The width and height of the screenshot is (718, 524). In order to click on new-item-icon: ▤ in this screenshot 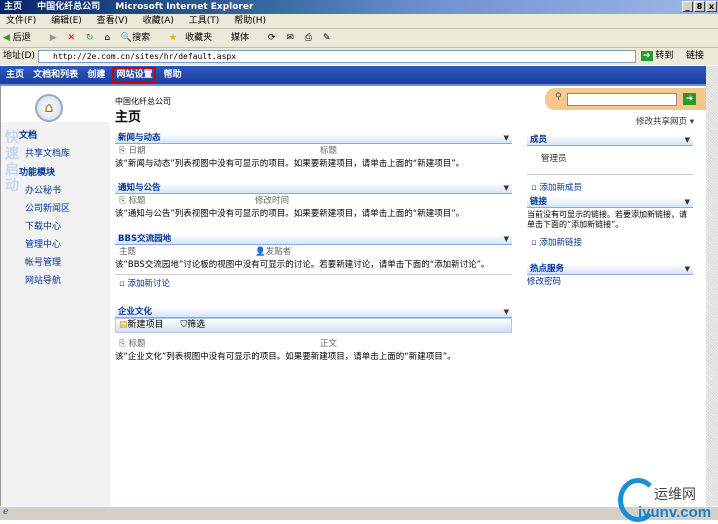, I will do `click(123, 325)`.